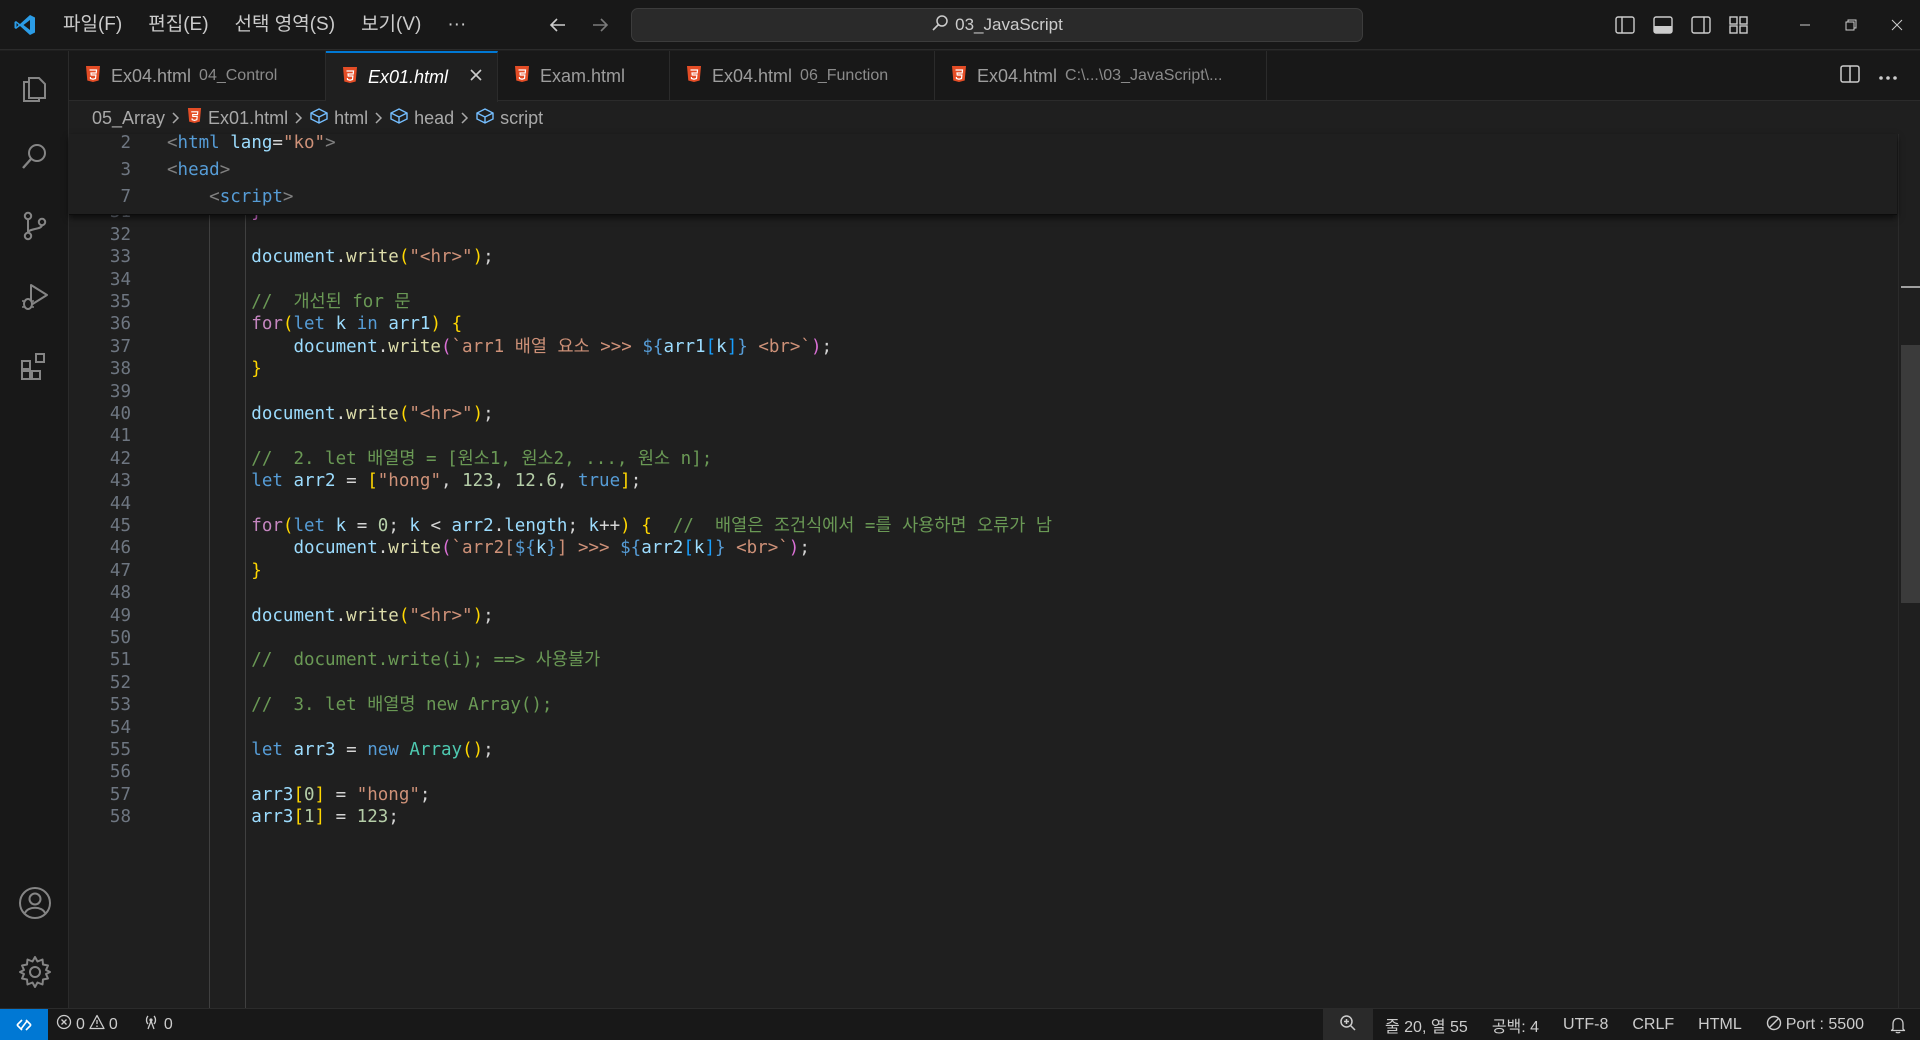  Describe the element at coordinates (256, 570) in the screenshot. I see `code-token: }` at that location.